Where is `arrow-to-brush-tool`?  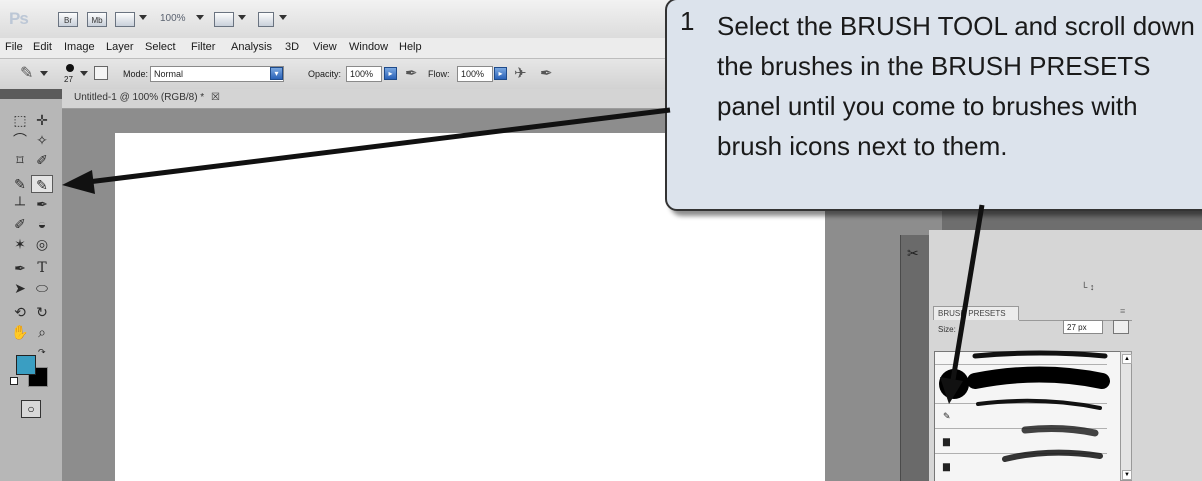 arrow-to-brush-tool is located at coordinates (379, 146).